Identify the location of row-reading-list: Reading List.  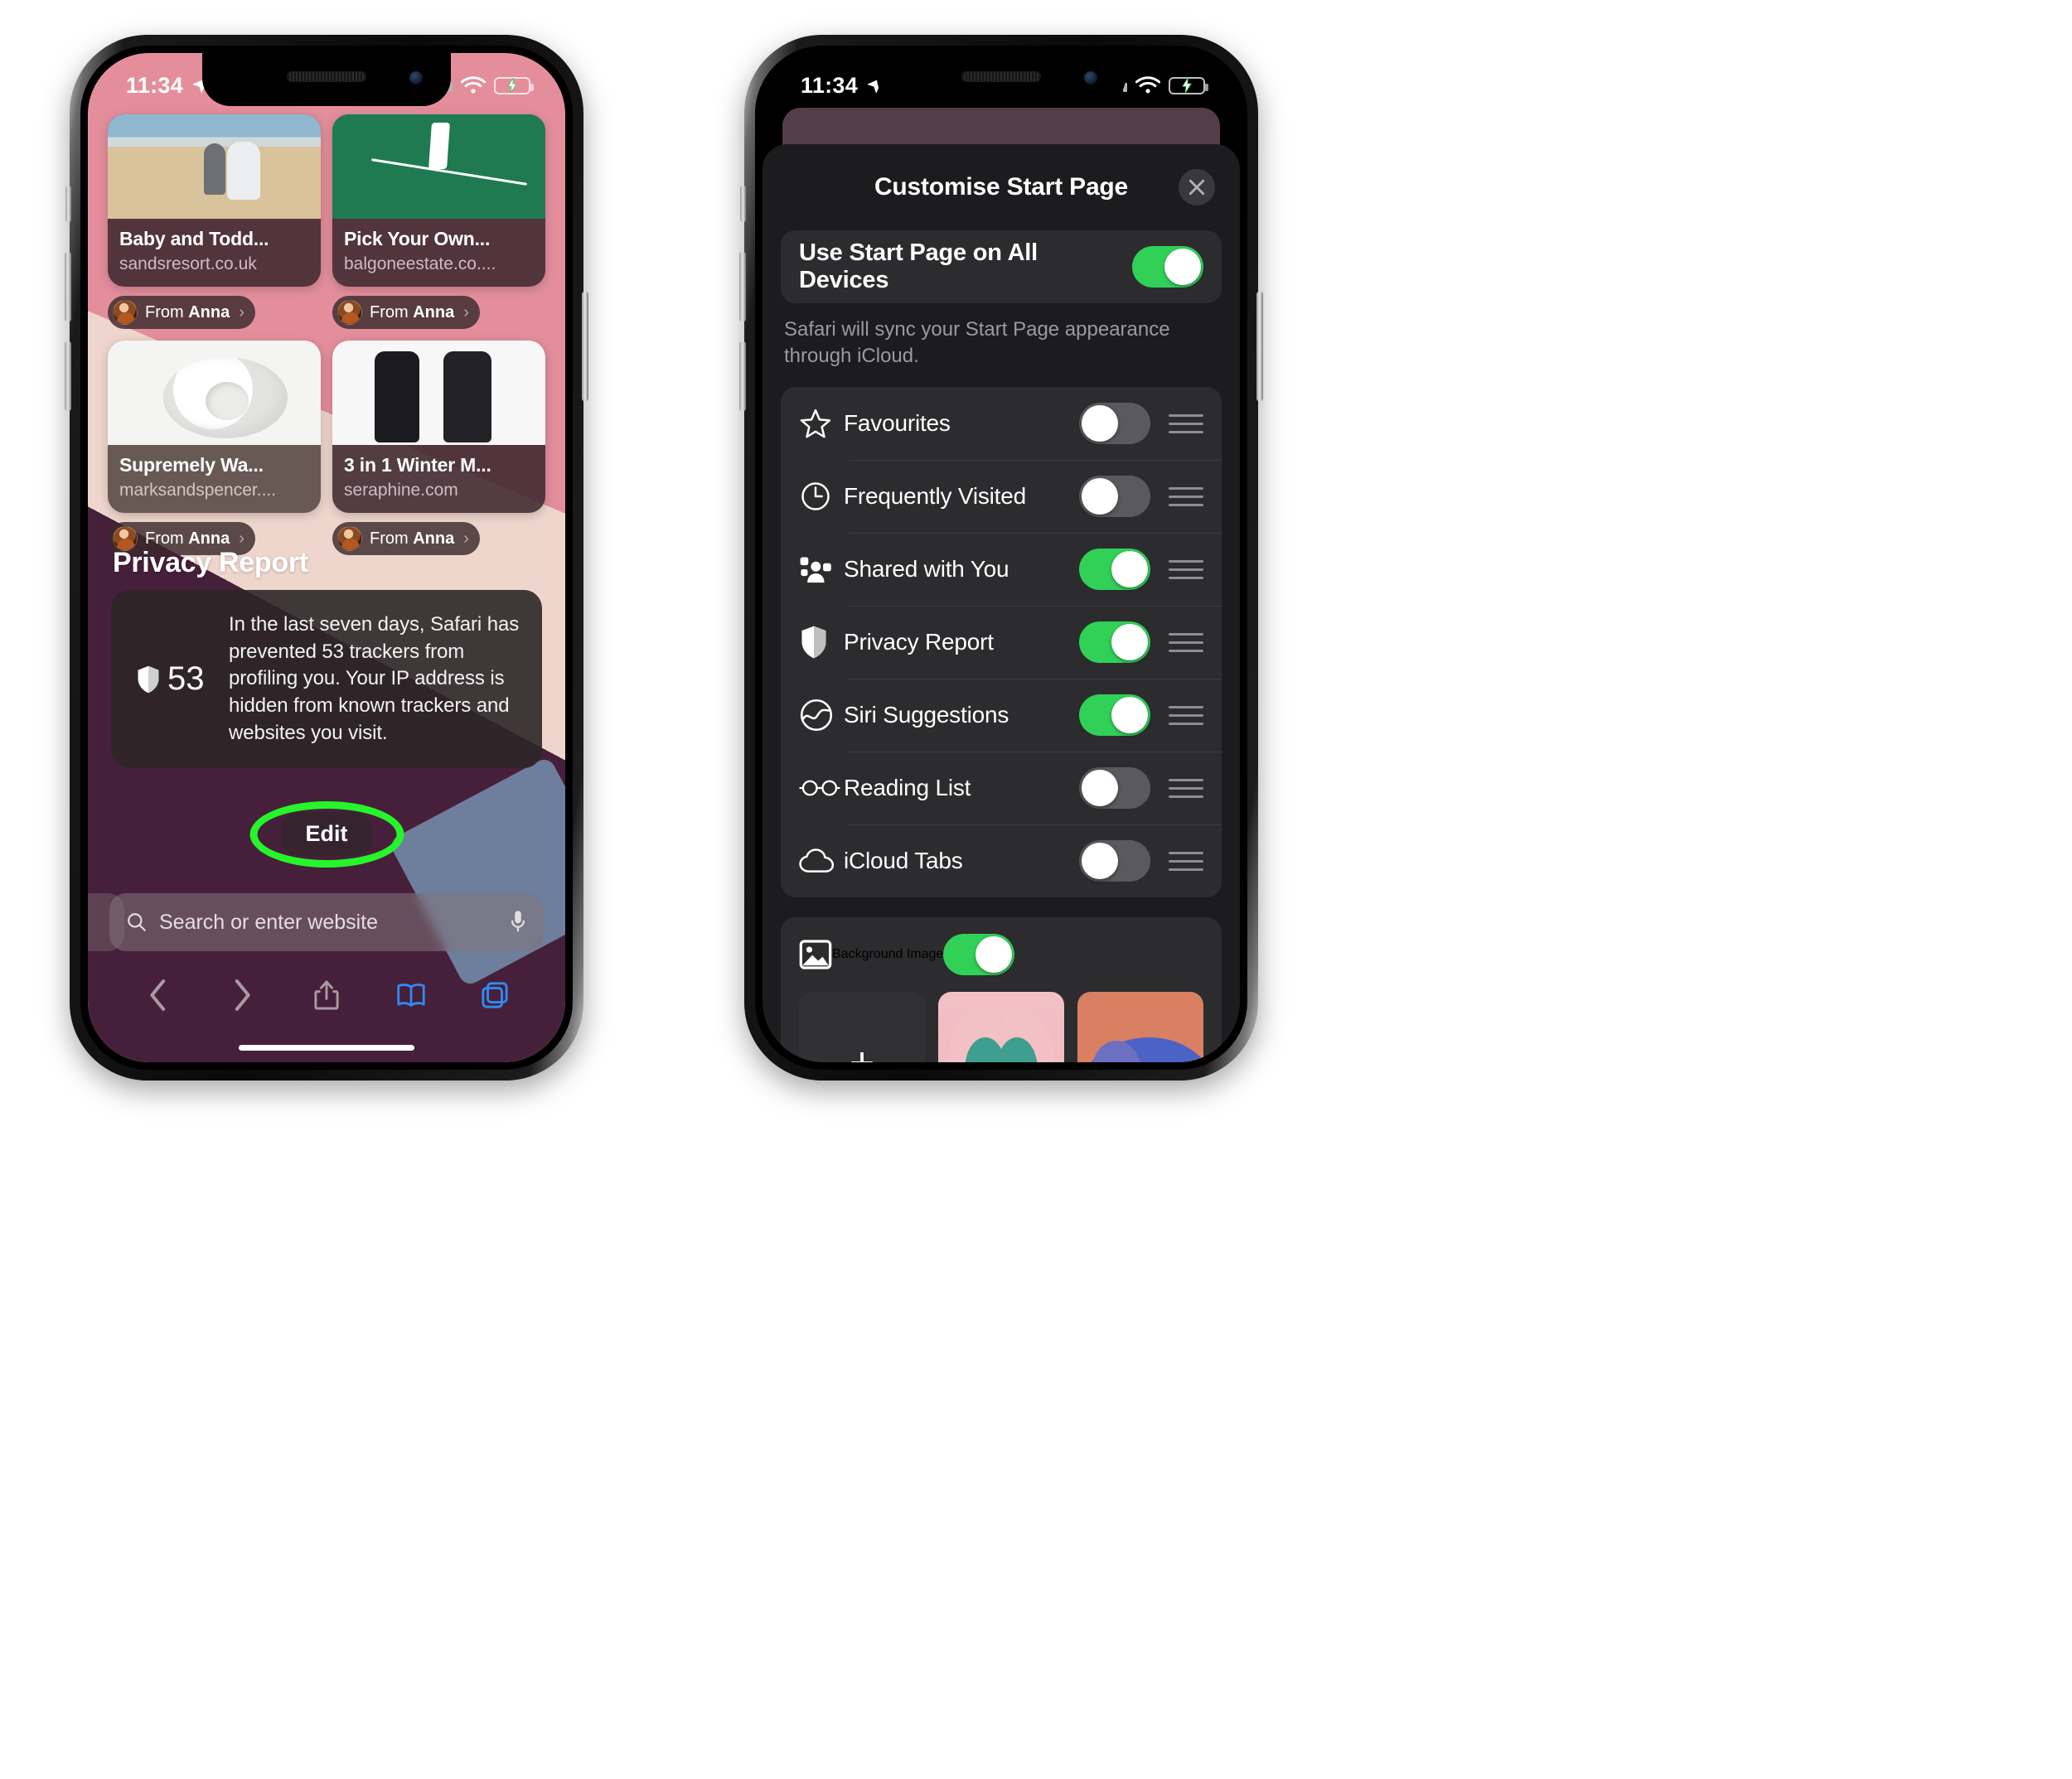
(1001, 788).